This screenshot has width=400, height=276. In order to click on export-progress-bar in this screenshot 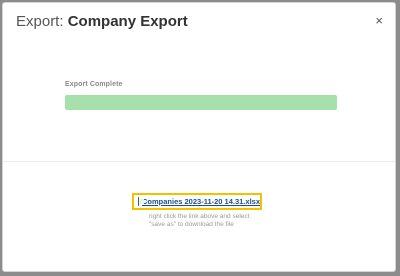, I will do `click(201, 102)`.